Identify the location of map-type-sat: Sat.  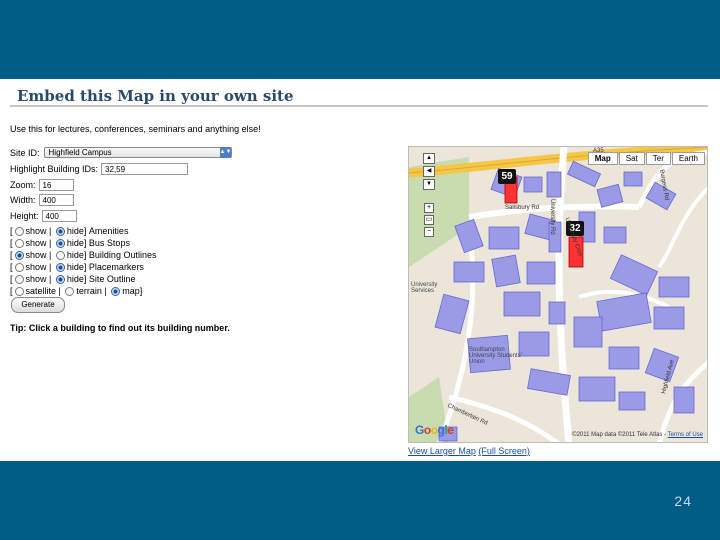
(631, 158).